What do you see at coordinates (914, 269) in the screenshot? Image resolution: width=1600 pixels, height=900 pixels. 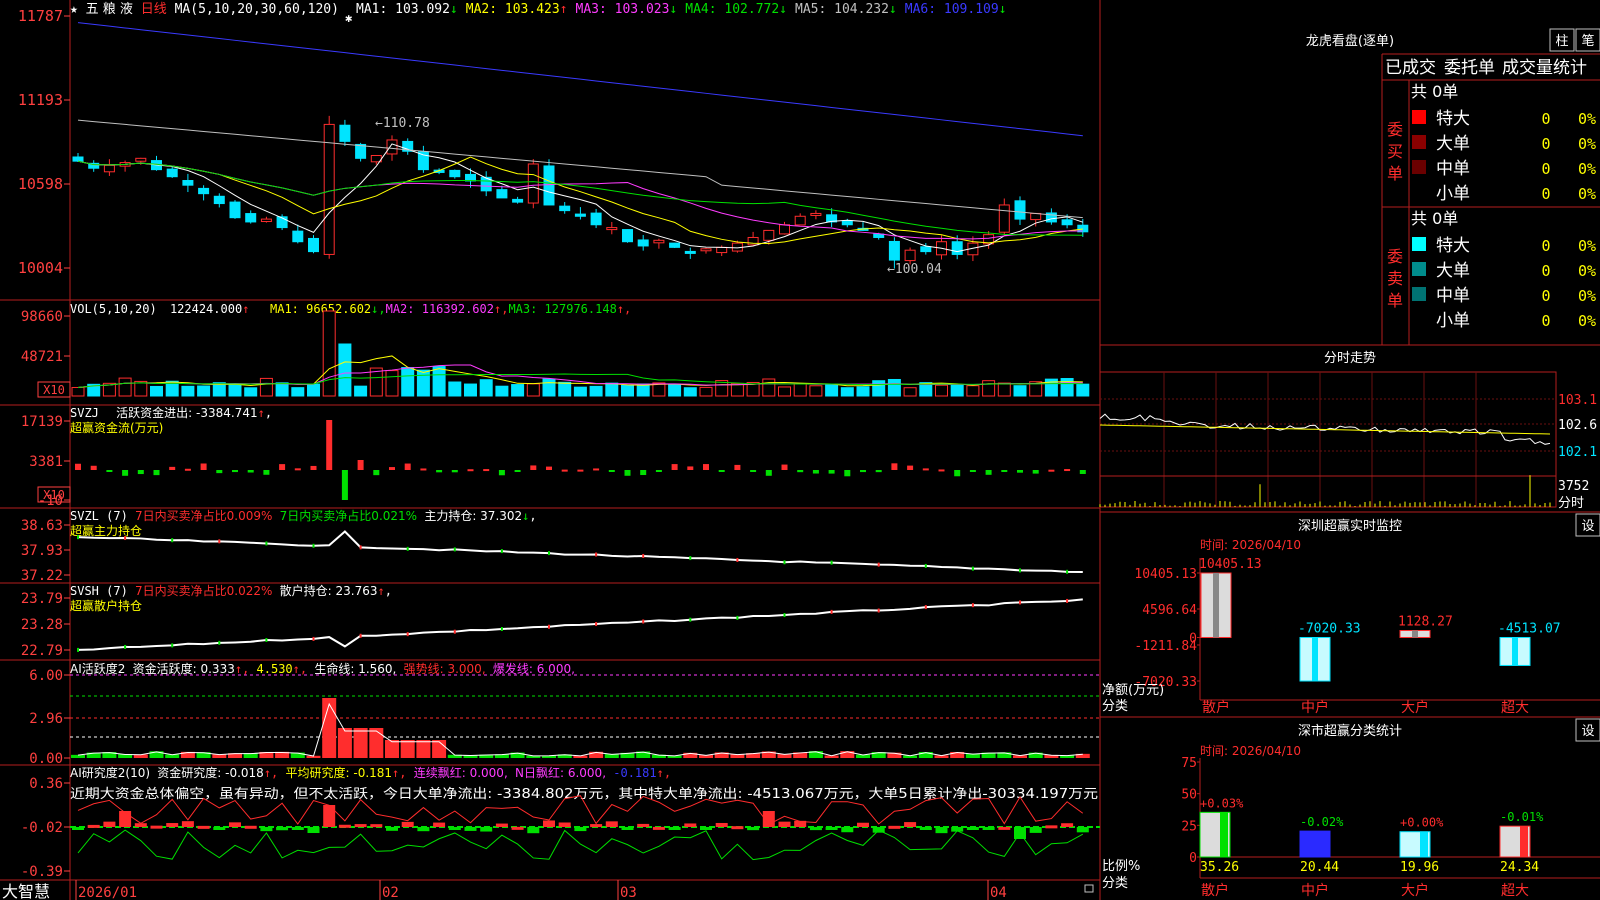 I see `low-label: ←100.04` at bounding box center [914, 269].